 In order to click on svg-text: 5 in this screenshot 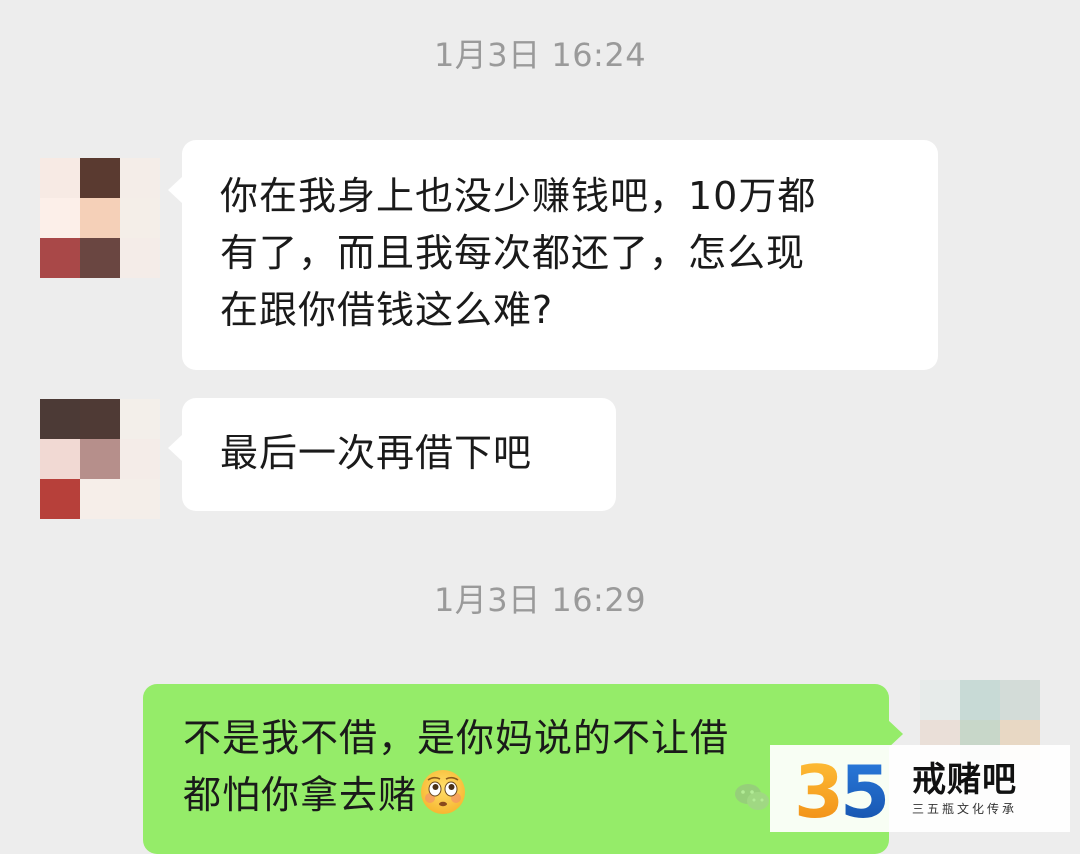, I will do `click(865, 789)`.